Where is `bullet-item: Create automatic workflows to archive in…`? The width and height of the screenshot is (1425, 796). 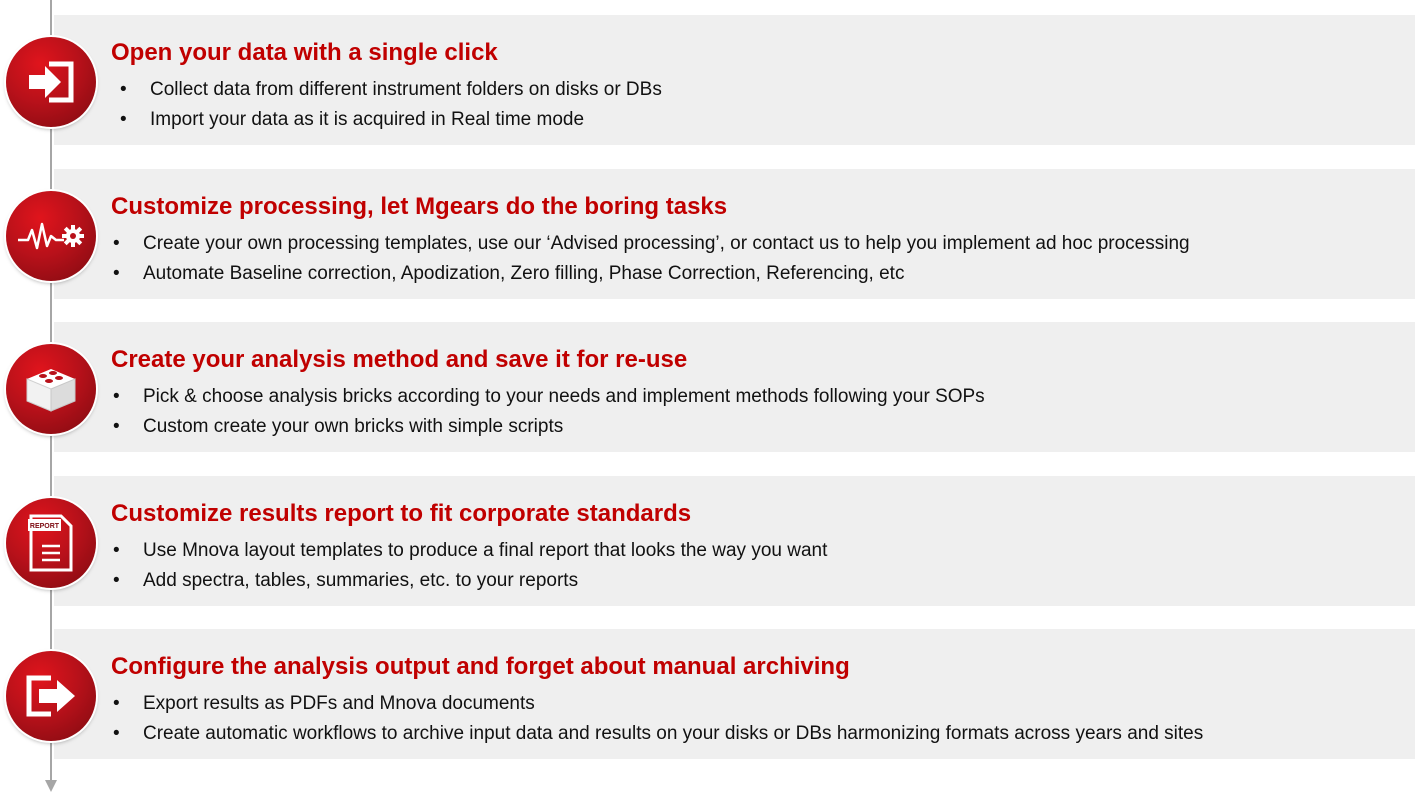
bullet-item: Create automatic workflows to archive in… is located at coordinates (657, 734).